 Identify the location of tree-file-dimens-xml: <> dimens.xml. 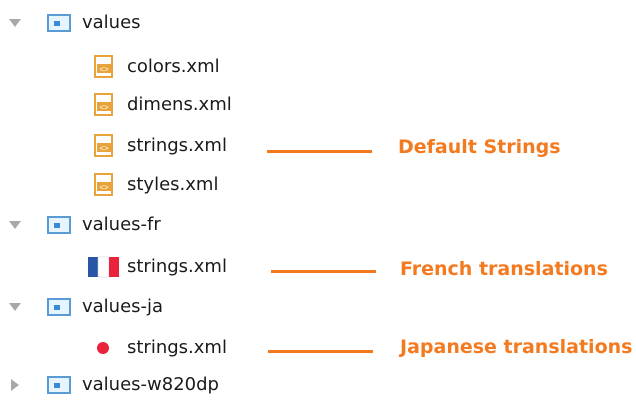
(318, 105).